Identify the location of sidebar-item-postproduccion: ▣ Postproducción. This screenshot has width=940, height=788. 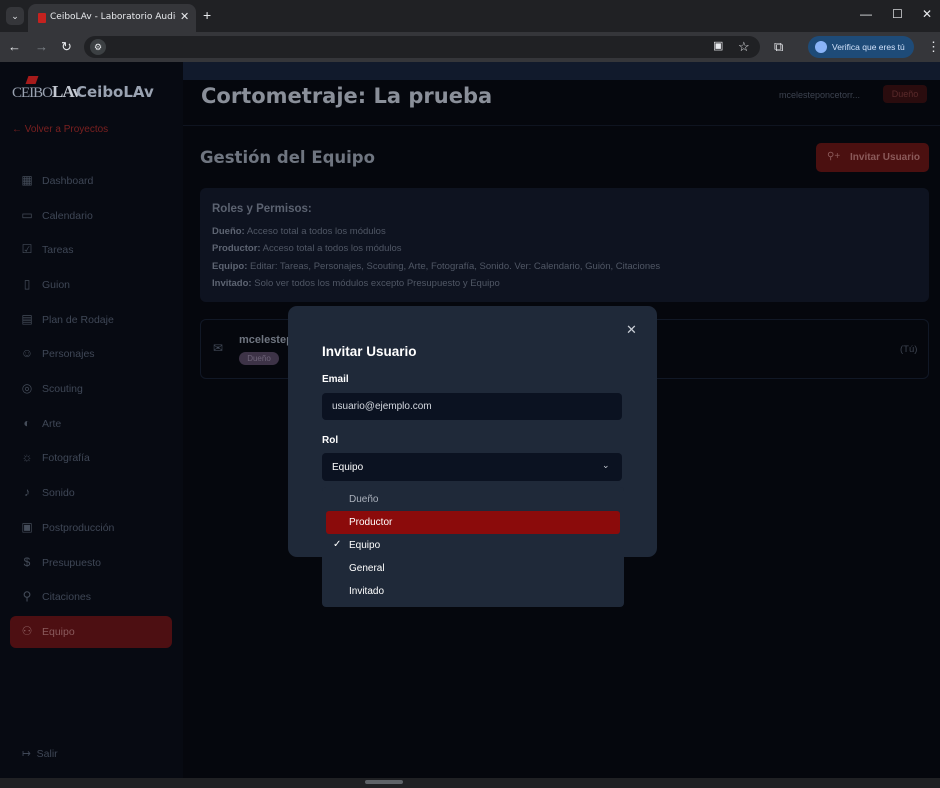
(91, 528).